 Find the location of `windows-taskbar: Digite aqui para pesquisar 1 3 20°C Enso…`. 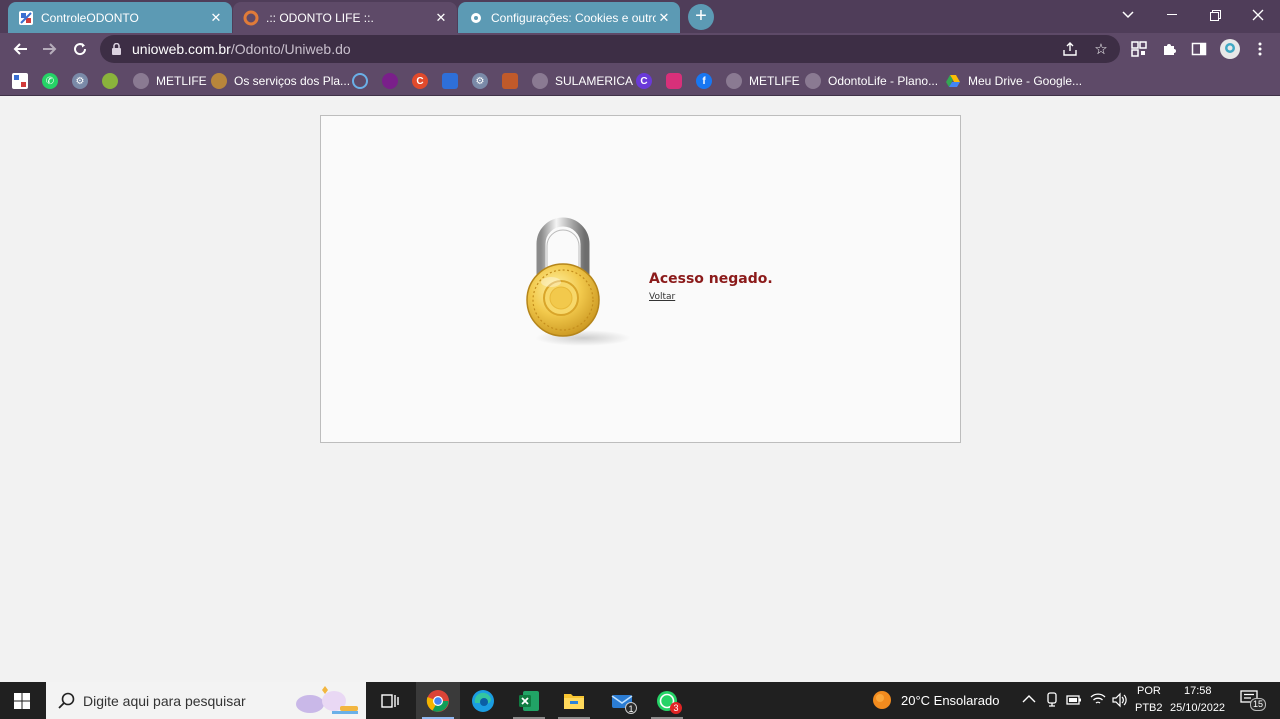

windows-taskbar: Digite aqui para pesquisar 1 3 20°C Enso… is located at coordinates (640, 700).